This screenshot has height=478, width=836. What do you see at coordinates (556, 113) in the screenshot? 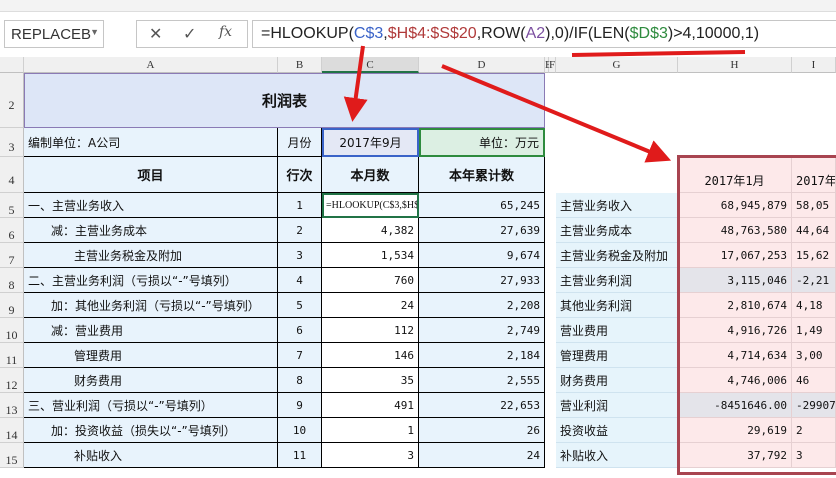
I see `red-arrow-right` at bounding box center [556, 113].